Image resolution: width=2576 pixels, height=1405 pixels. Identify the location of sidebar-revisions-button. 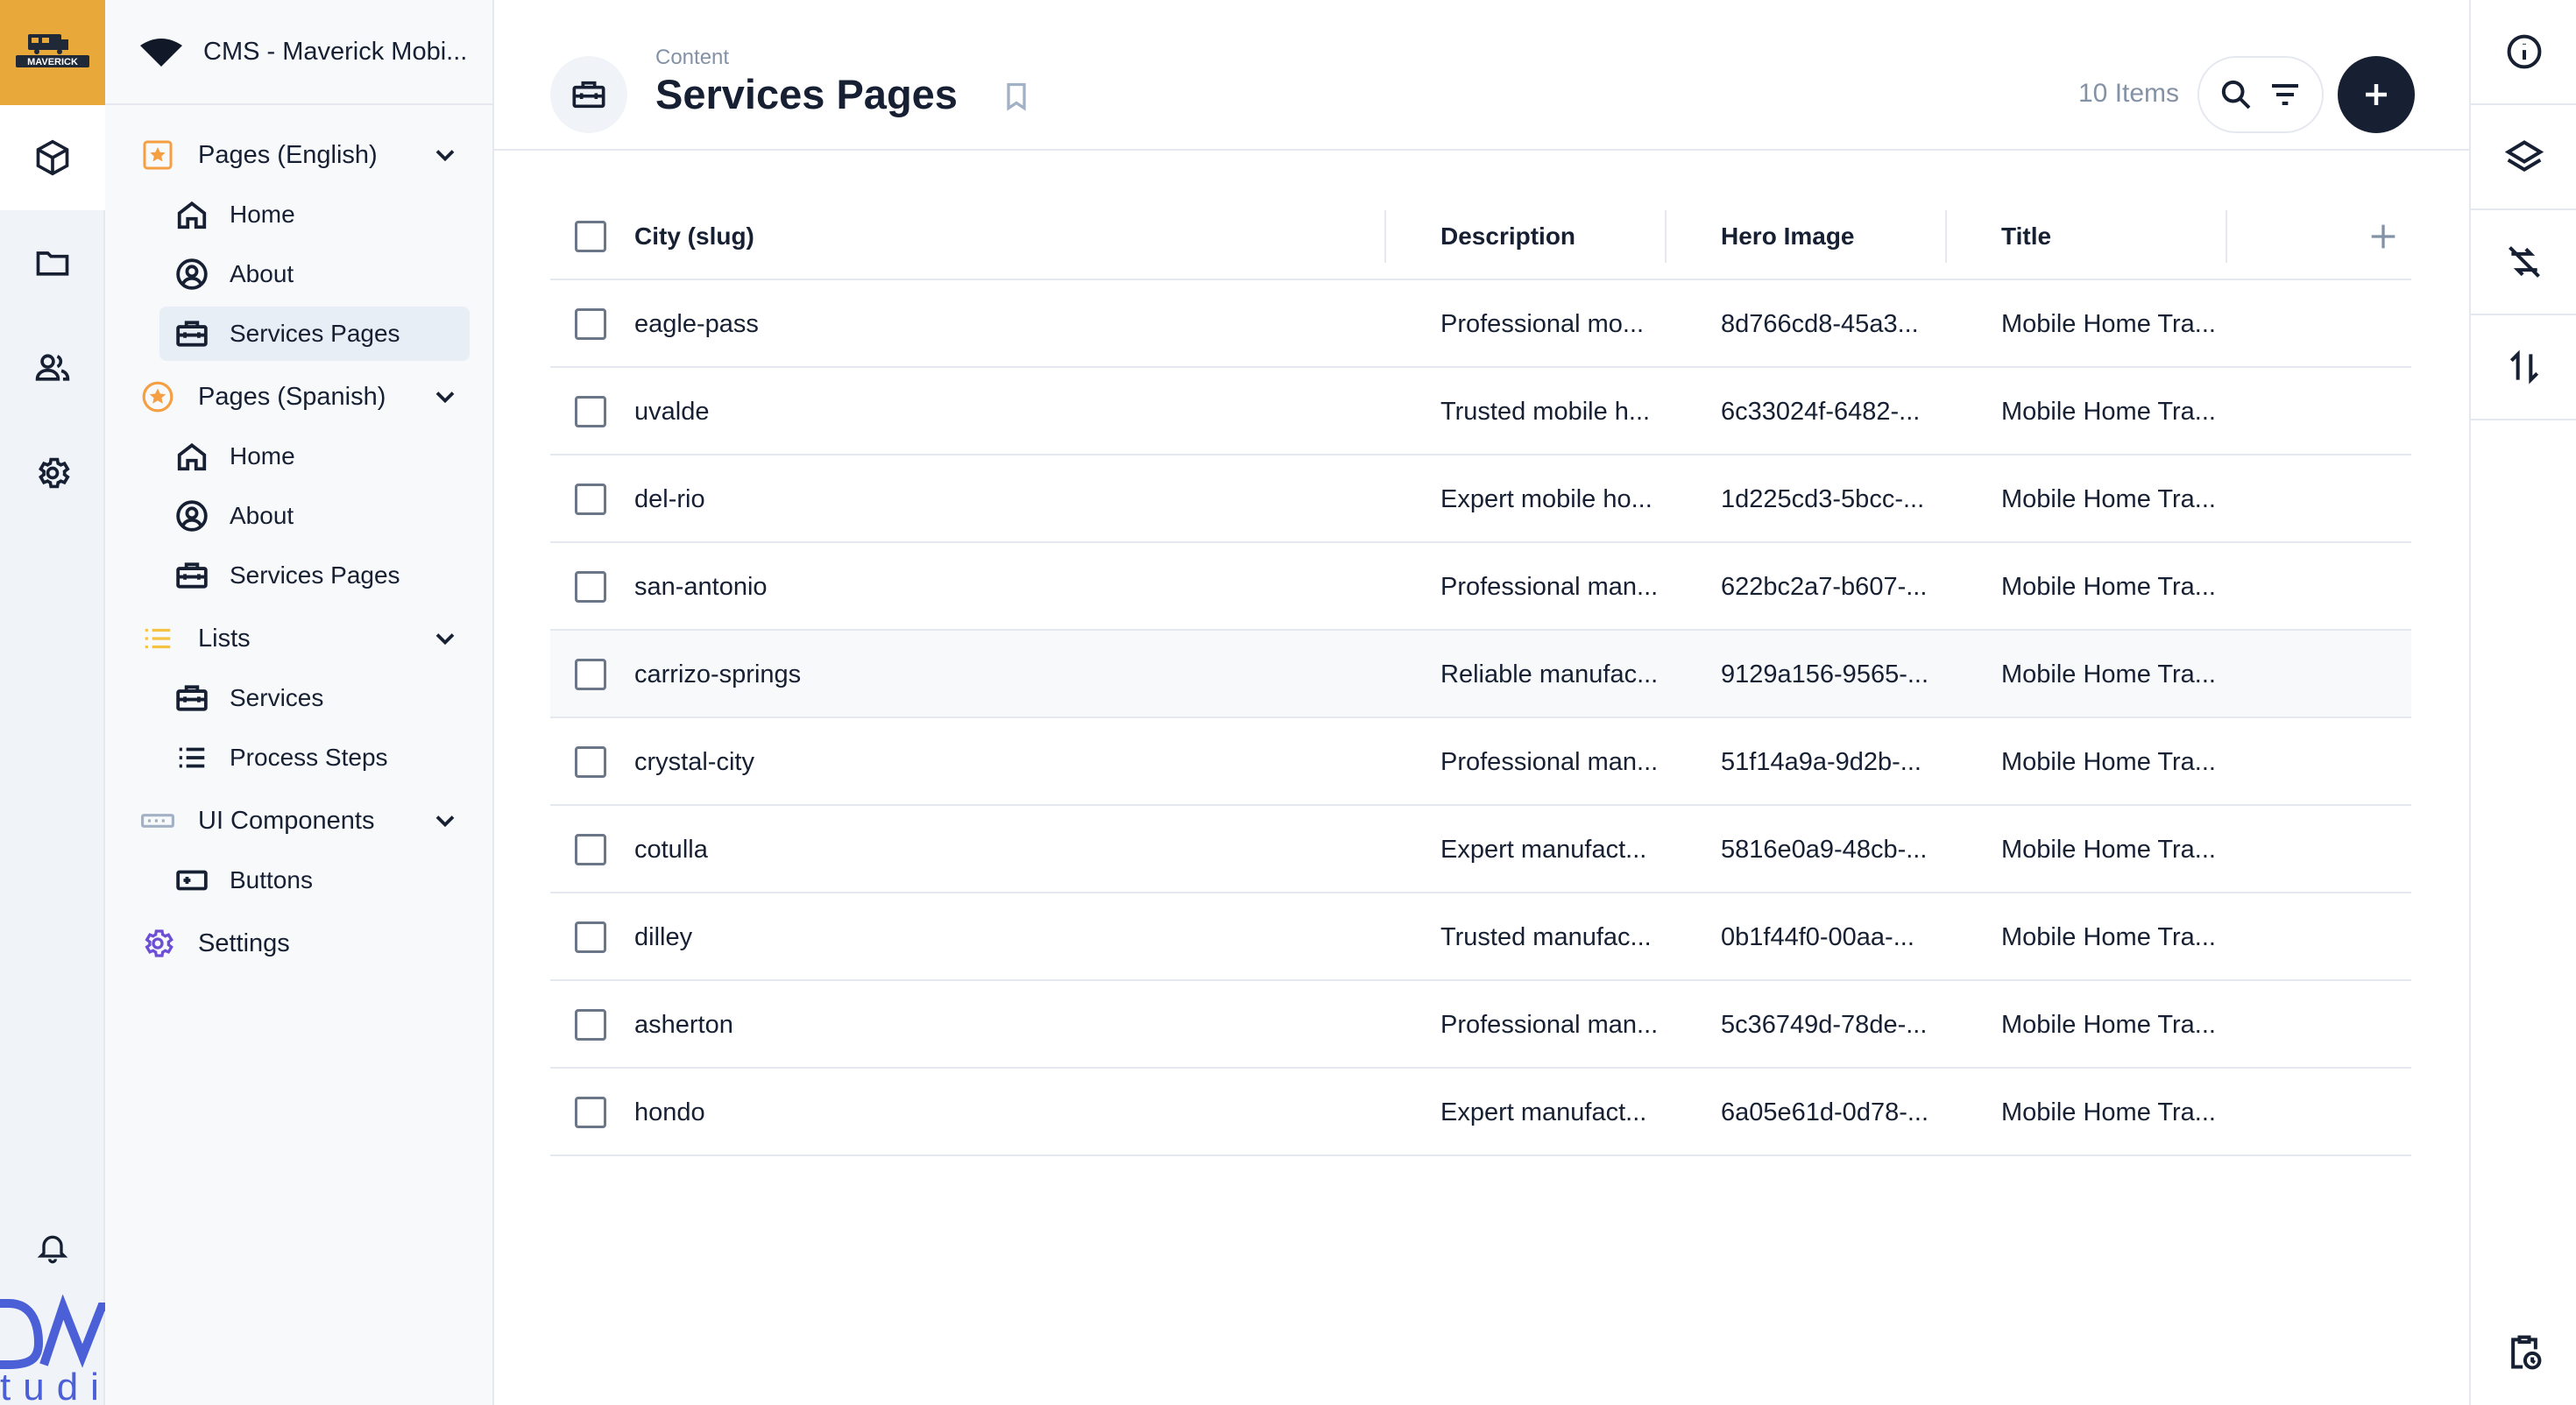
(2523, 1352).